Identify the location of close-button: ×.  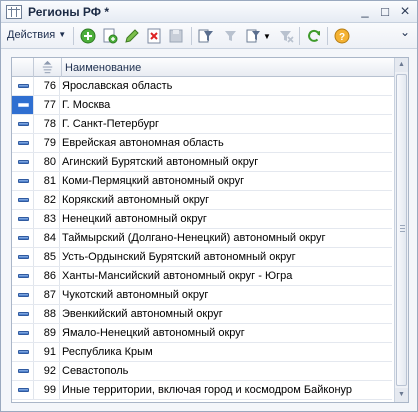
(405, 12).